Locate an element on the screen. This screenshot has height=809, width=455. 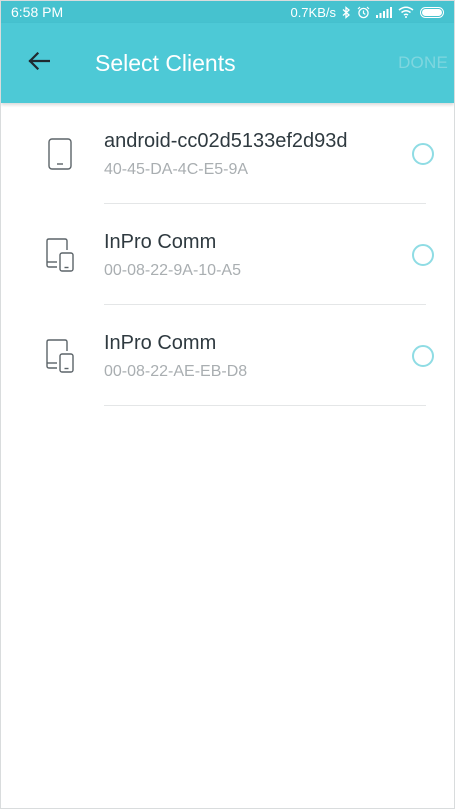
client-row: InPro Comm 00-08-22-9A-10-A5 is located at coordinates (227, 254).